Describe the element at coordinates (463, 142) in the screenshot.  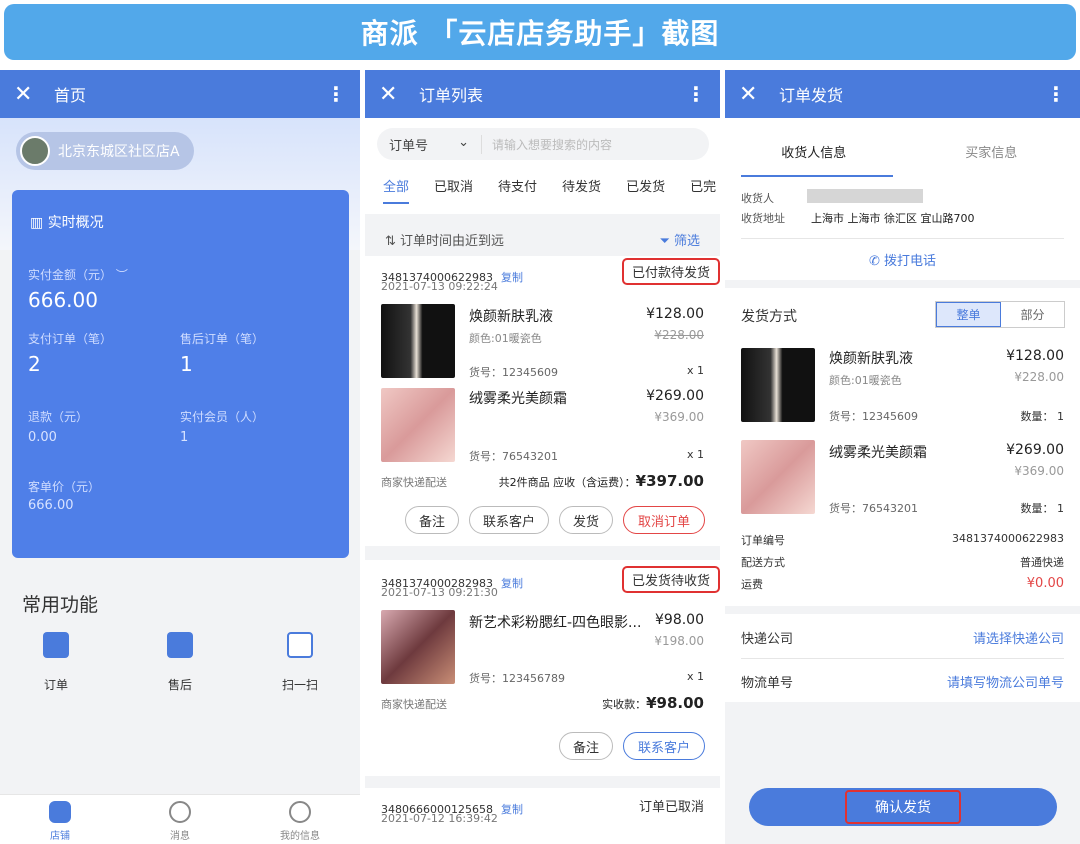
I see `chevron-down-icon: ⌄` at that location.